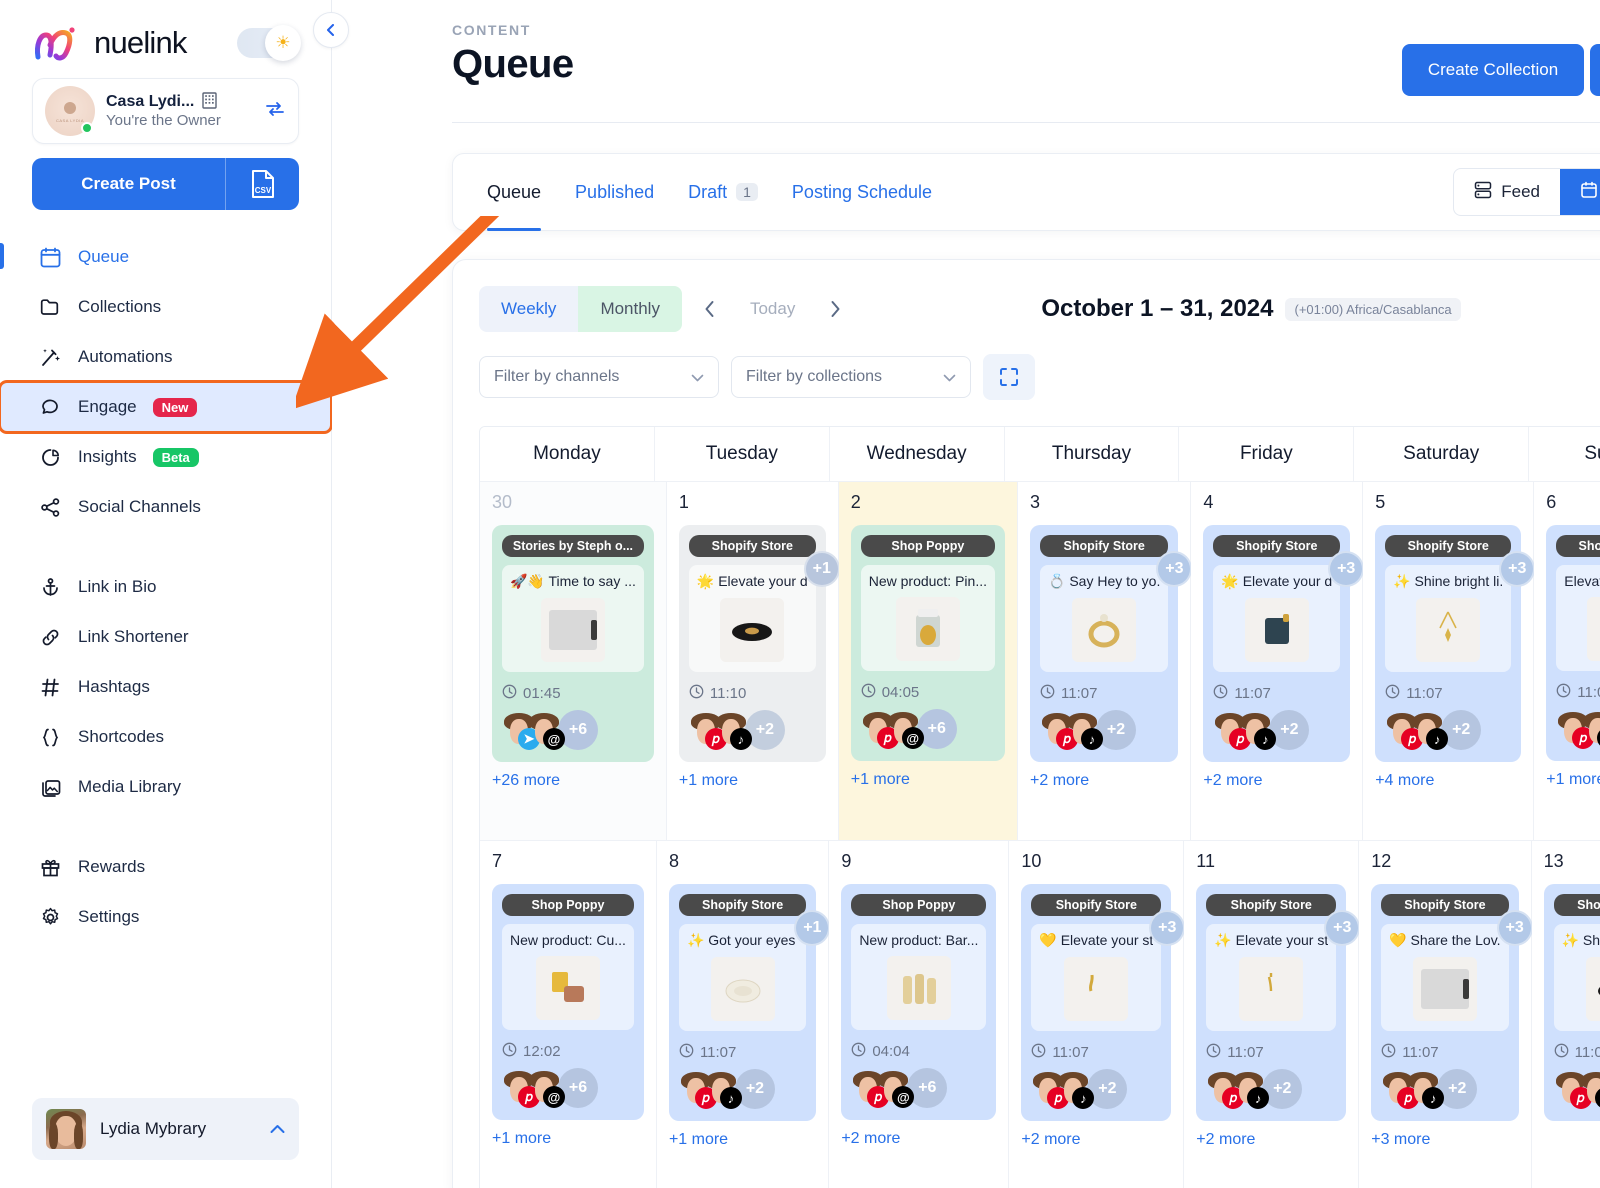 The width and height of the screenshot is (1600, 1188). What do you see at coordinates (599, 377) in the screenshot?
I see `filter-channels-select: Filter by channels` at bounding box center [599, 377].